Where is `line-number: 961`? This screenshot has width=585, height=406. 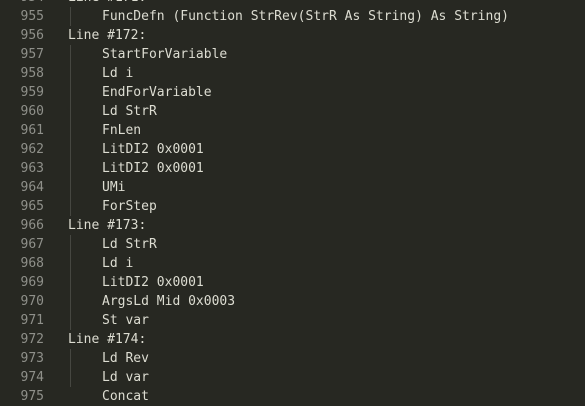 line-number: 961 is located at coordinates (32, 130).